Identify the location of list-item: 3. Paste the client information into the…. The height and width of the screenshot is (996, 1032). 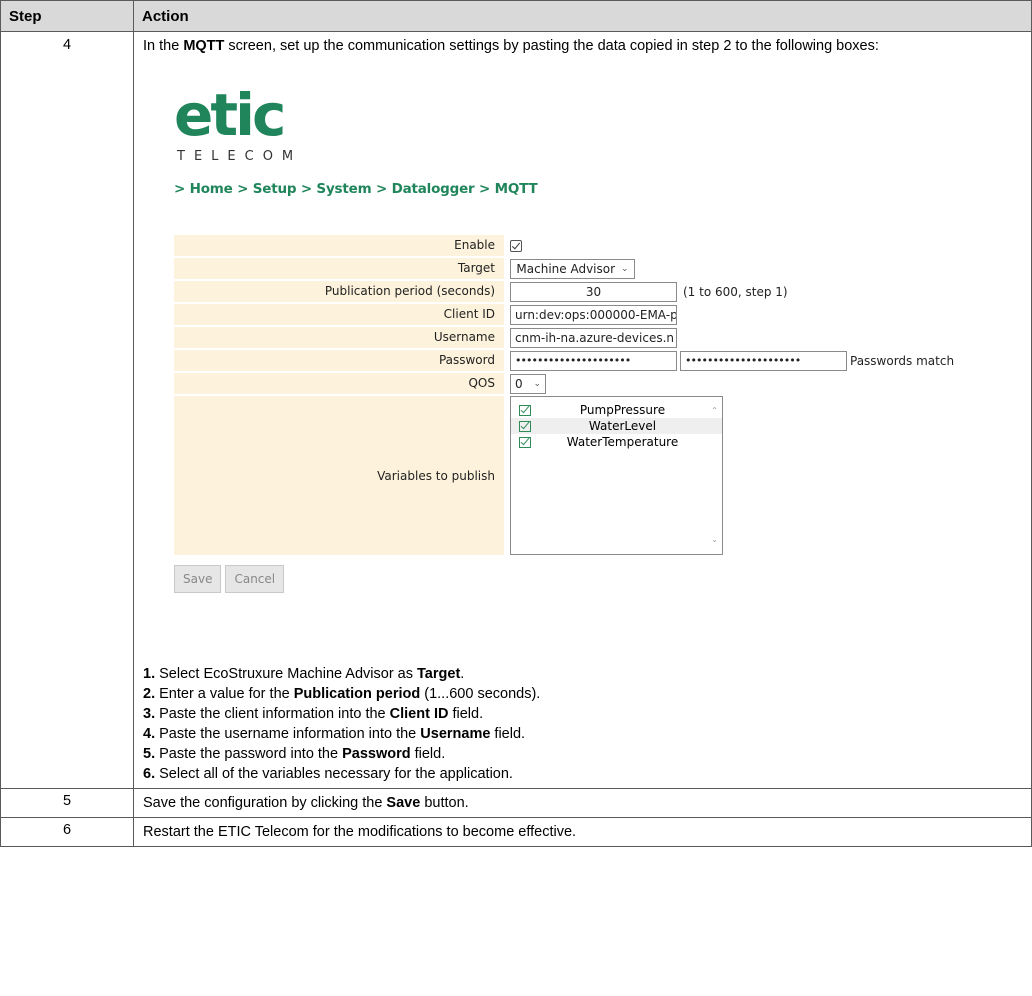
(313, 714).